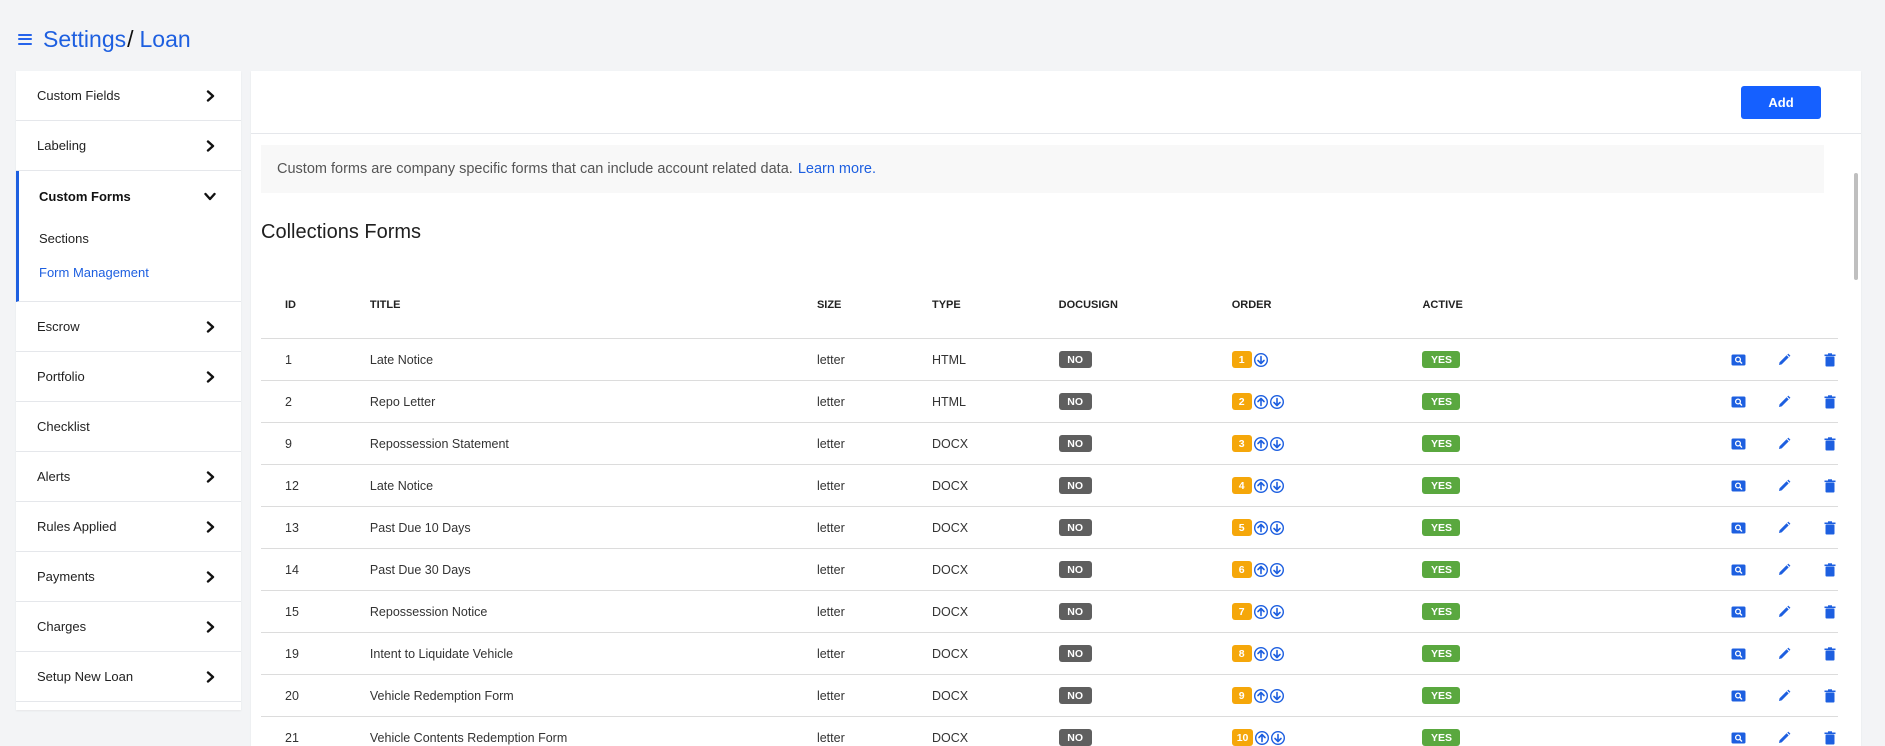  I want to click on sidebar-item-labeling: Labeling, so click(128, 146).